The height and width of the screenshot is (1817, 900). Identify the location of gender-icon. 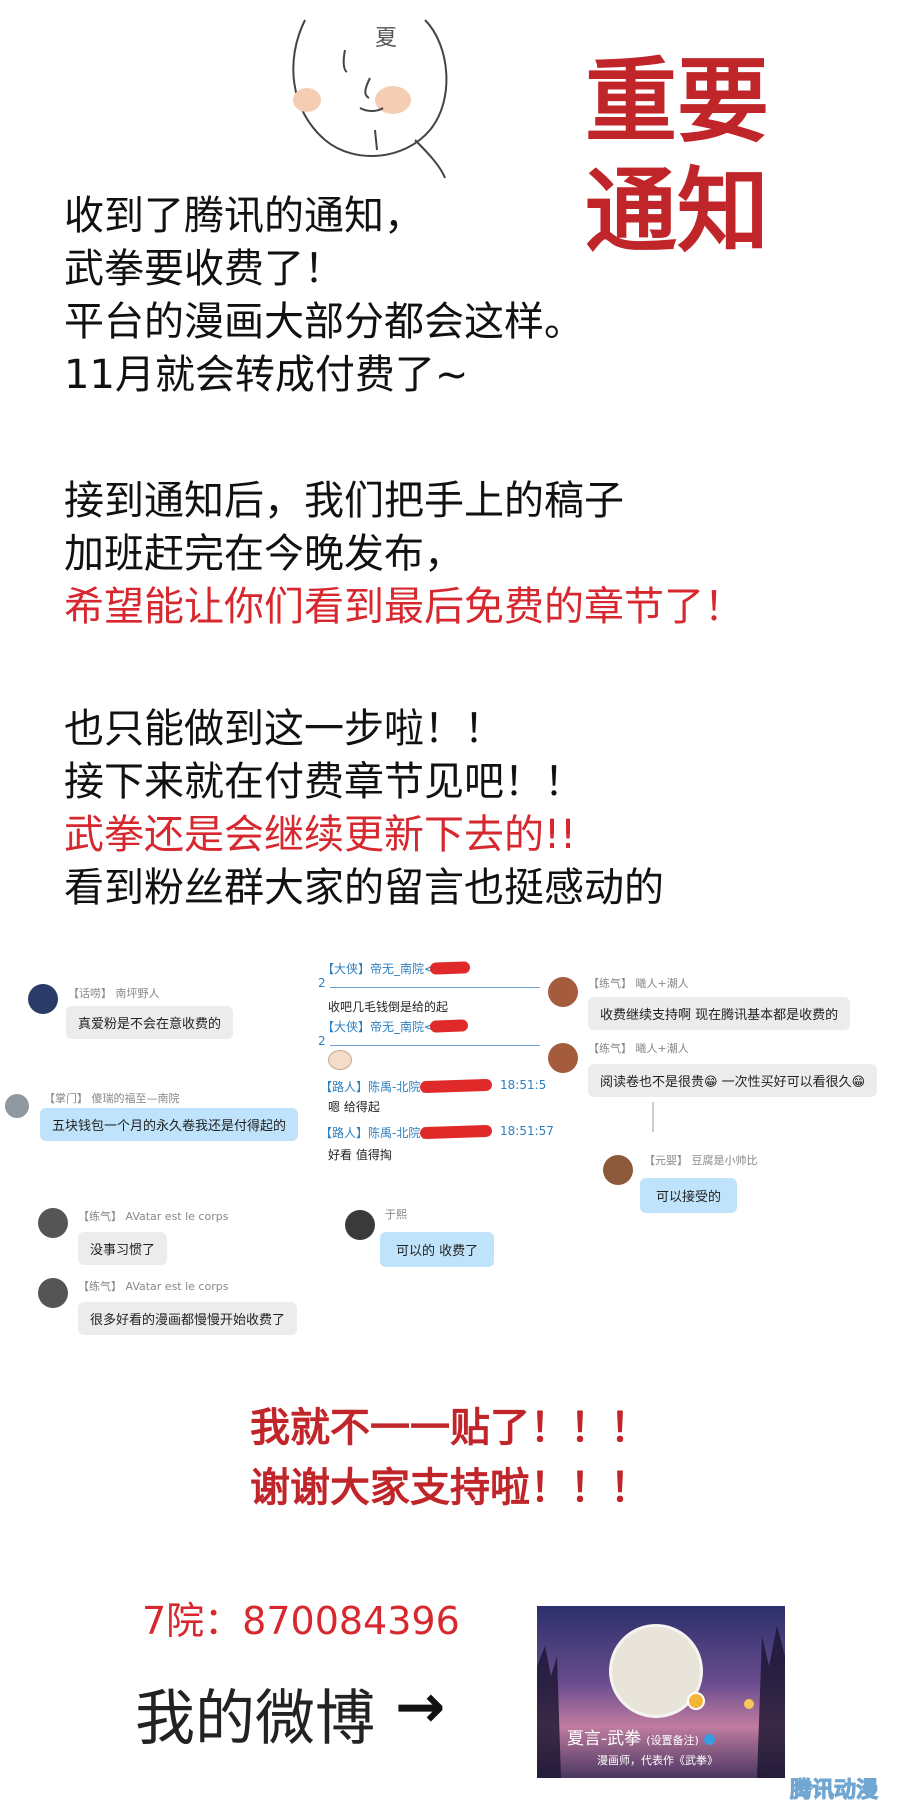
(709, 1739).